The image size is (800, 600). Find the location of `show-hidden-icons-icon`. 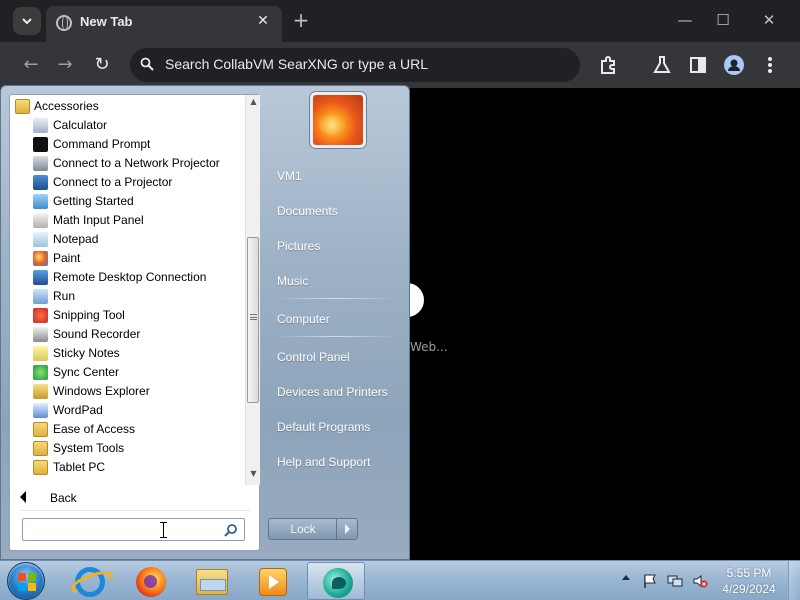

show-hidden-icons-icon is located at coordinates (626, 577).